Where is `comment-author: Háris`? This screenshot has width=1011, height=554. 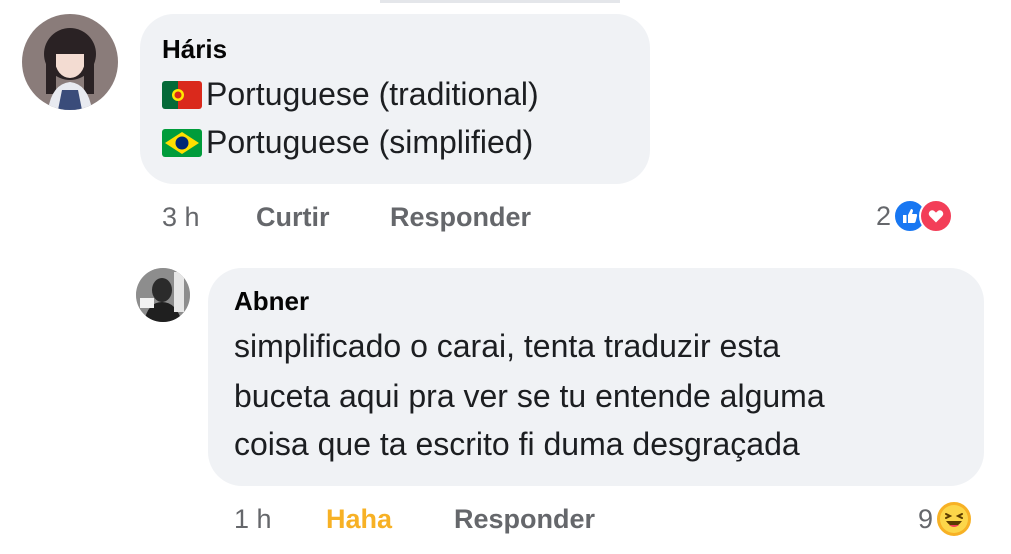 comment-author: Háris is located at coordinates (194, 49).